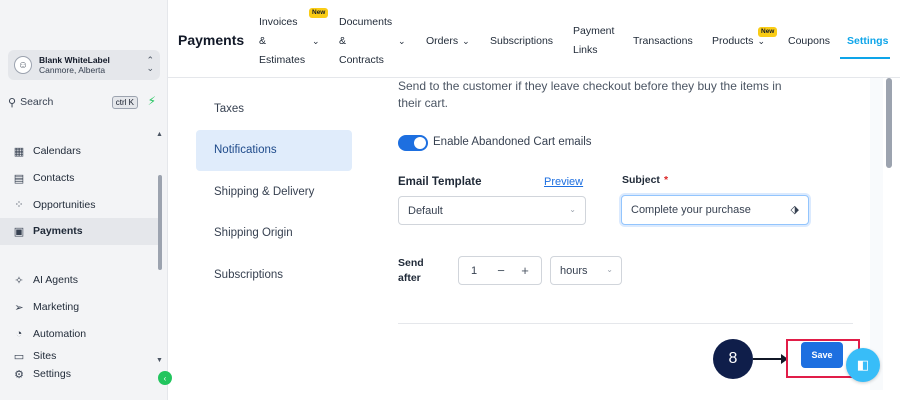 The height and width of the screenshot is (400, 900). I want to click on sidebar-item-label: Sites, so click(45, 356).